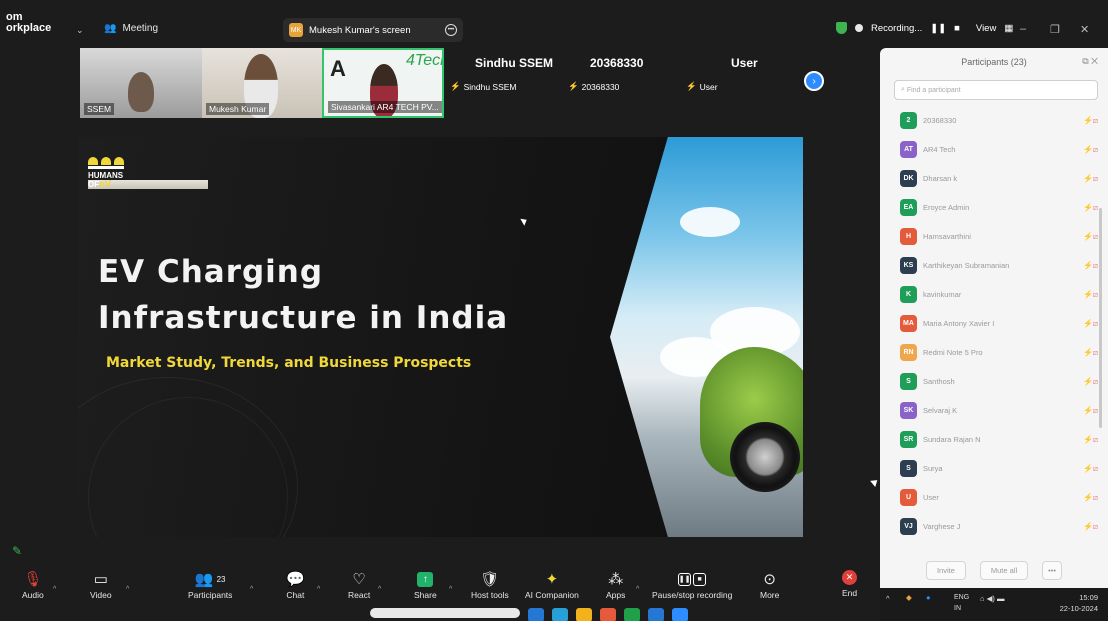  Describe the element at coordinates (80, 30) in the screenshot. I see `chevron-down-icon: ⌄` at that location.